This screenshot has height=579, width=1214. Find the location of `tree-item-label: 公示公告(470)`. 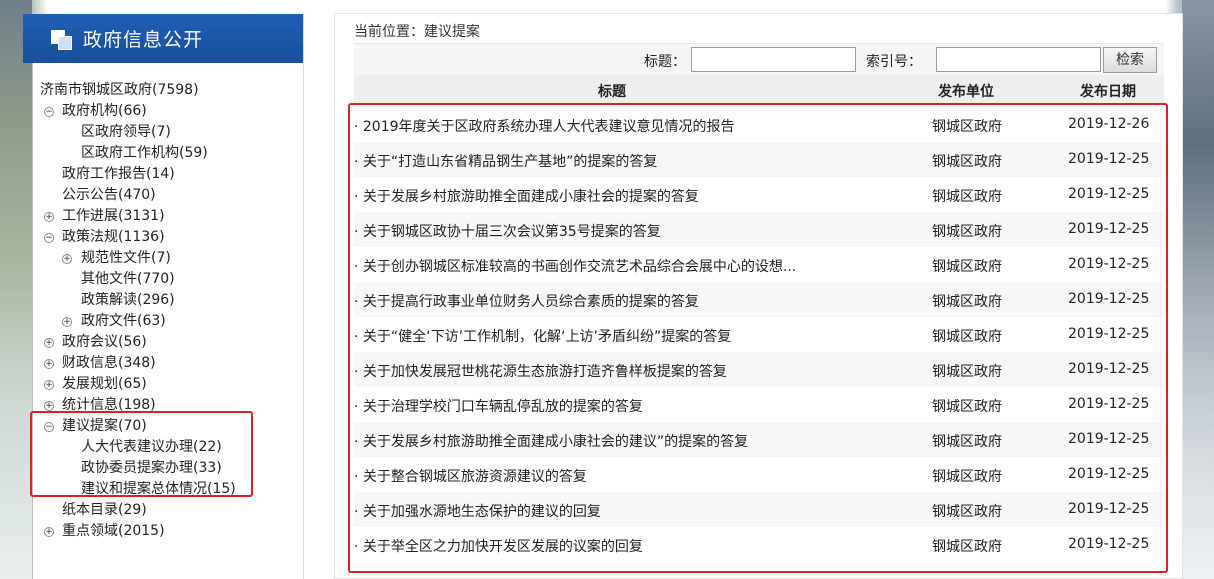

tree-item-label: 公示公告(470) is located at coordinates (109, 195).